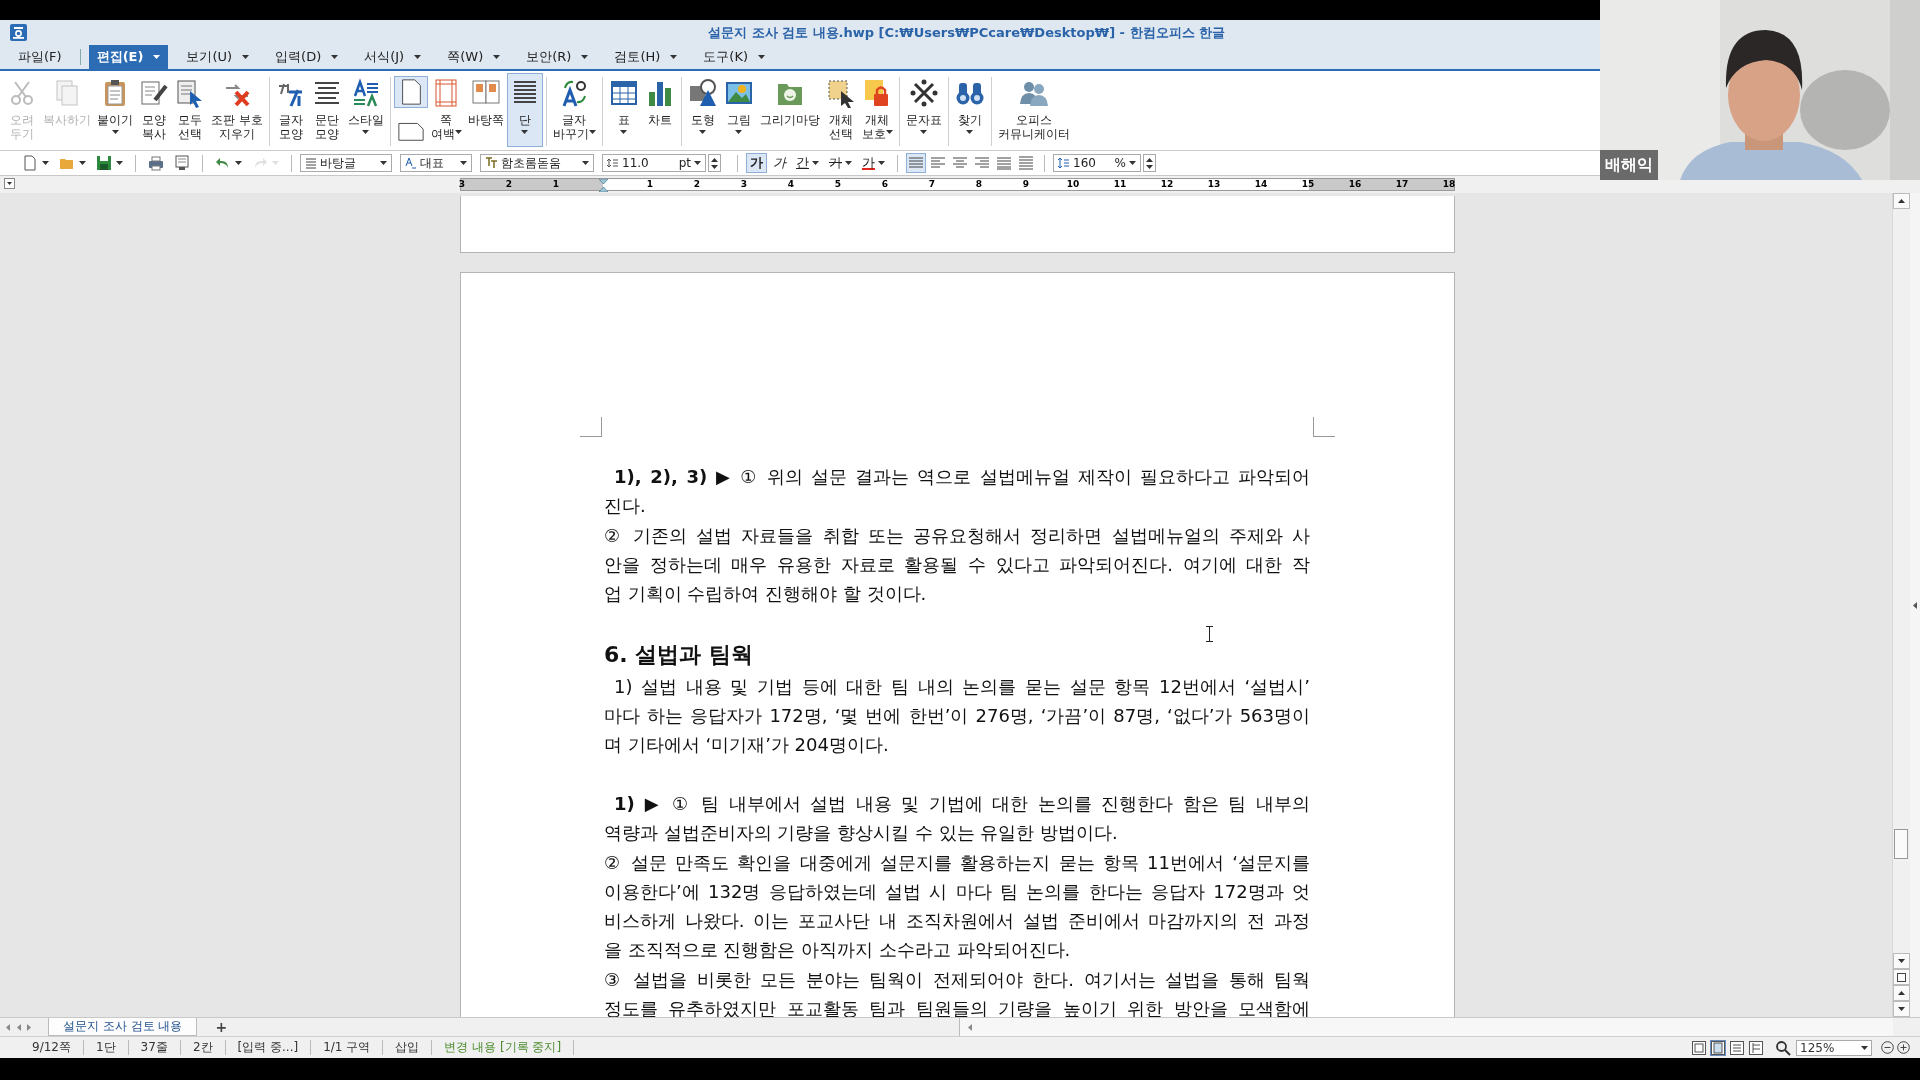 This screenshot has width=1920, height=1080. I want to click on line-spacing-field: 160 %, so click(1097, 163).